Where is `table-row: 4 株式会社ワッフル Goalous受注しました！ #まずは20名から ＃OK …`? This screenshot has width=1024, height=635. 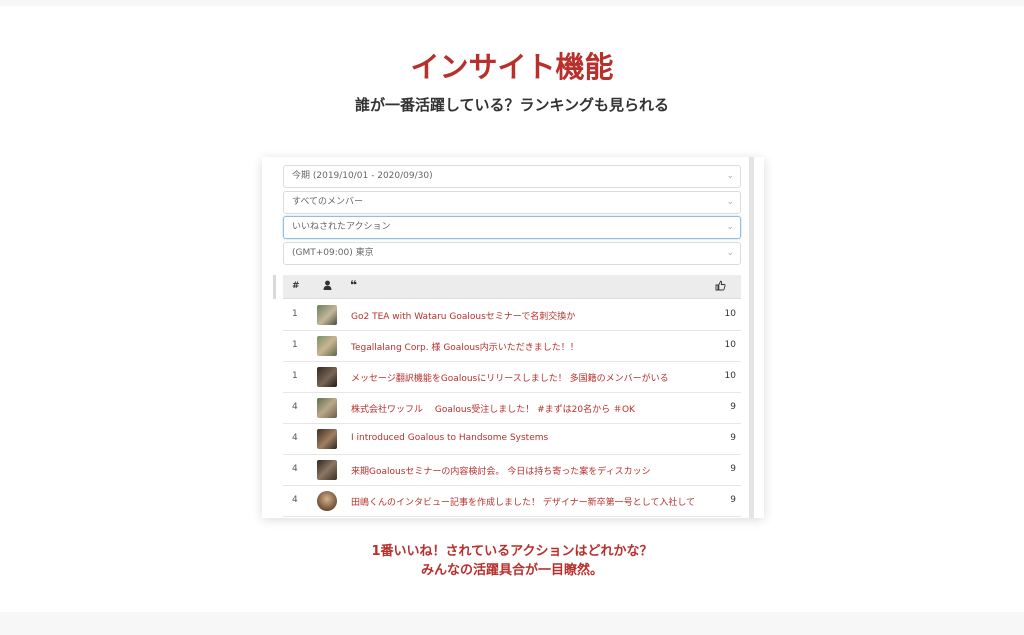 table-row: 4 株式会社ワッフル Goalous受注しました！ #まずは20名から ＃OK … is located at coordinates (512, 408).